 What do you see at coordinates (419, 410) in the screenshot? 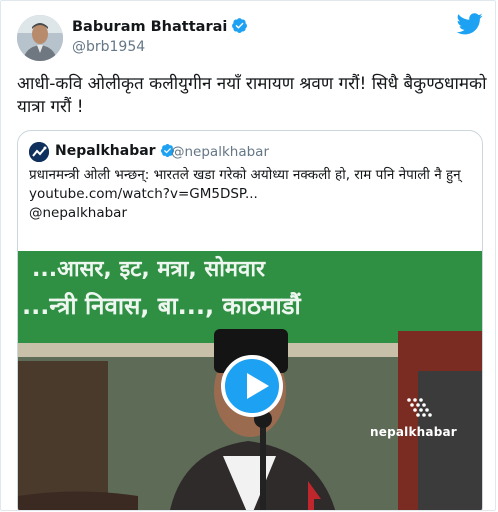
I see `watermark-logo-icon` at bounding box center [419, 410].